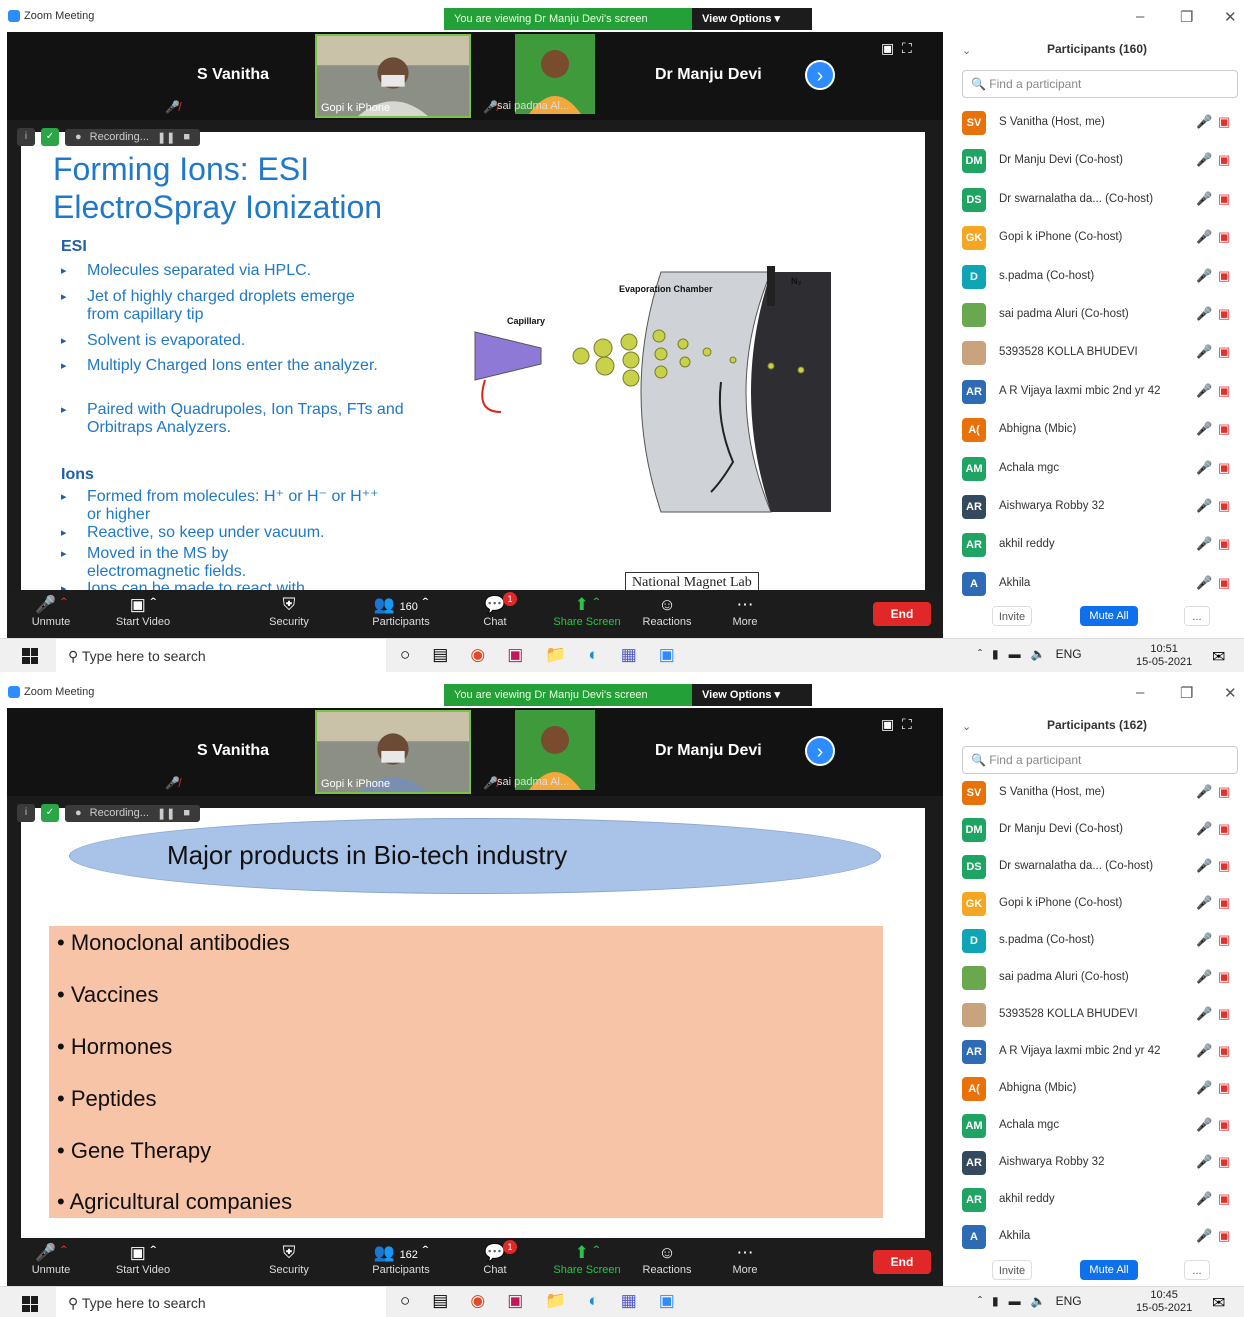 This screenshot has width=1244, height=1317. What do you see at coordinates (667, 611) in the screenshot?
I see `reactions-button: ☺ Reactions` at bounding box center [667, 611].